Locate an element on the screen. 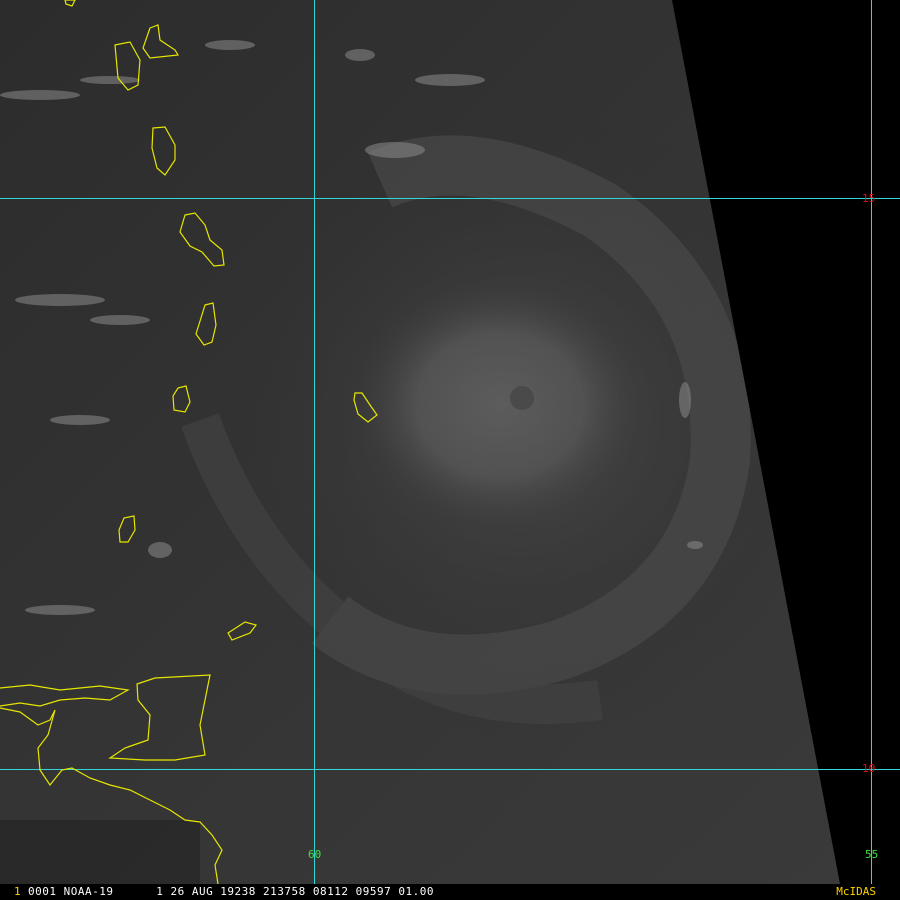 The width and height of the screenshot is (900, 900). mcidas-brand: McIDAS is located at coordinates (856, 891).